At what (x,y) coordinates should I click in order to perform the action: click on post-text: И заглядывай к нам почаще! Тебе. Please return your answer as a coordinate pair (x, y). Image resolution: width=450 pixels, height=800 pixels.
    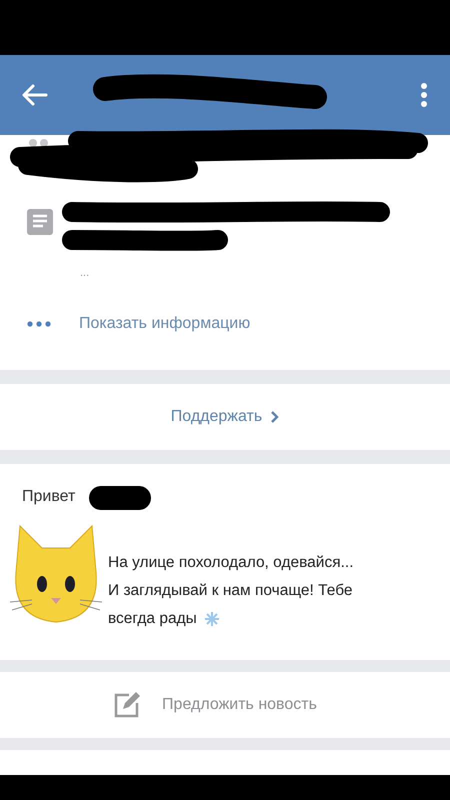
    Looking at the image, I should click on (230, 591).